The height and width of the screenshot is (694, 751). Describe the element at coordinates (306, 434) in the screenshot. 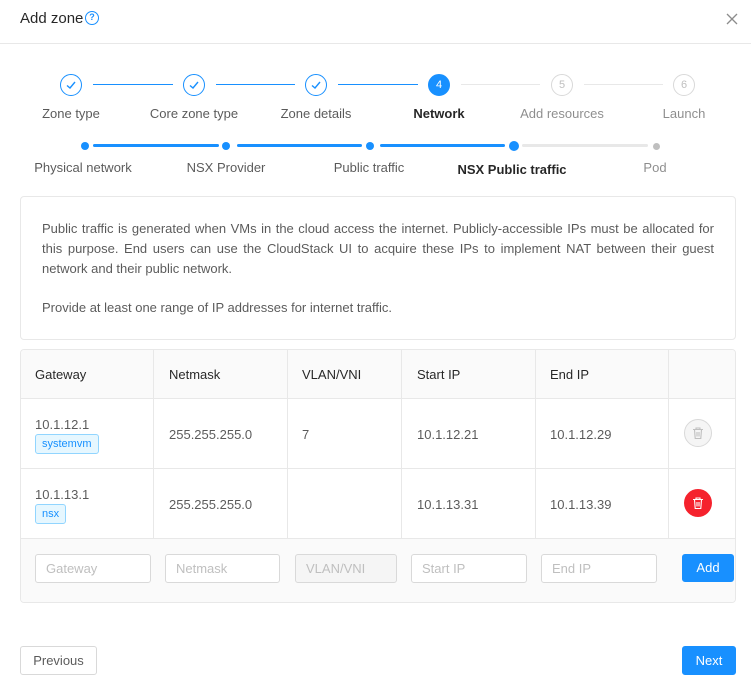

I see `cell-vlan: 7` at that location.